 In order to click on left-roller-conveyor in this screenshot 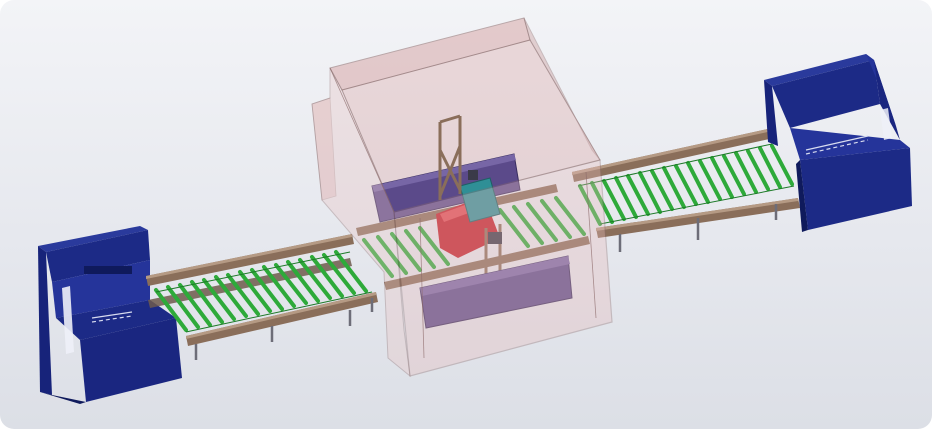, I will do `click(262, 297)`.